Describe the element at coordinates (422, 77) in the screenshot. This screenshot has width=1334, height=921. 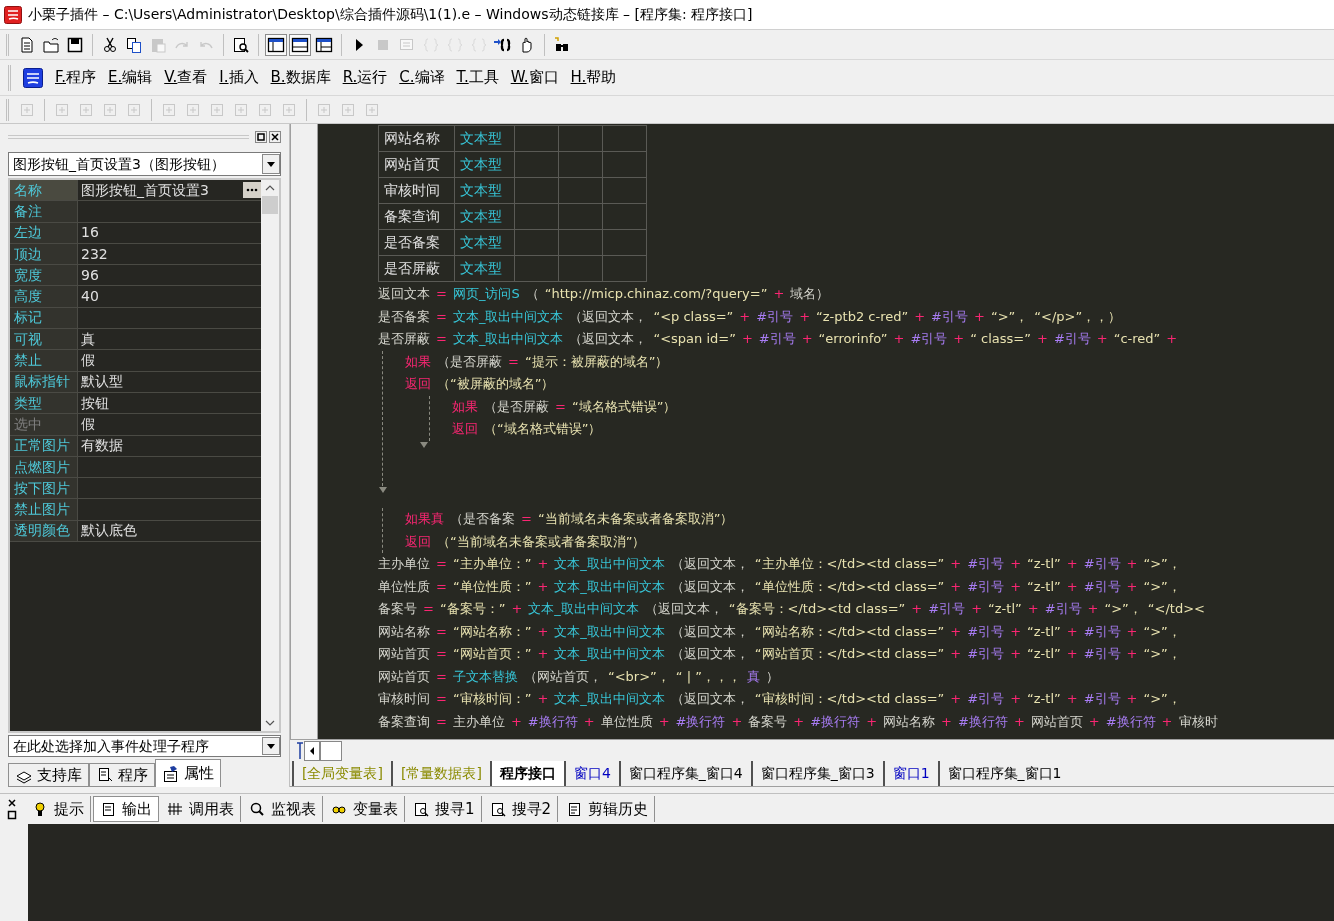
I see `menu-item: C.编译` at that location.